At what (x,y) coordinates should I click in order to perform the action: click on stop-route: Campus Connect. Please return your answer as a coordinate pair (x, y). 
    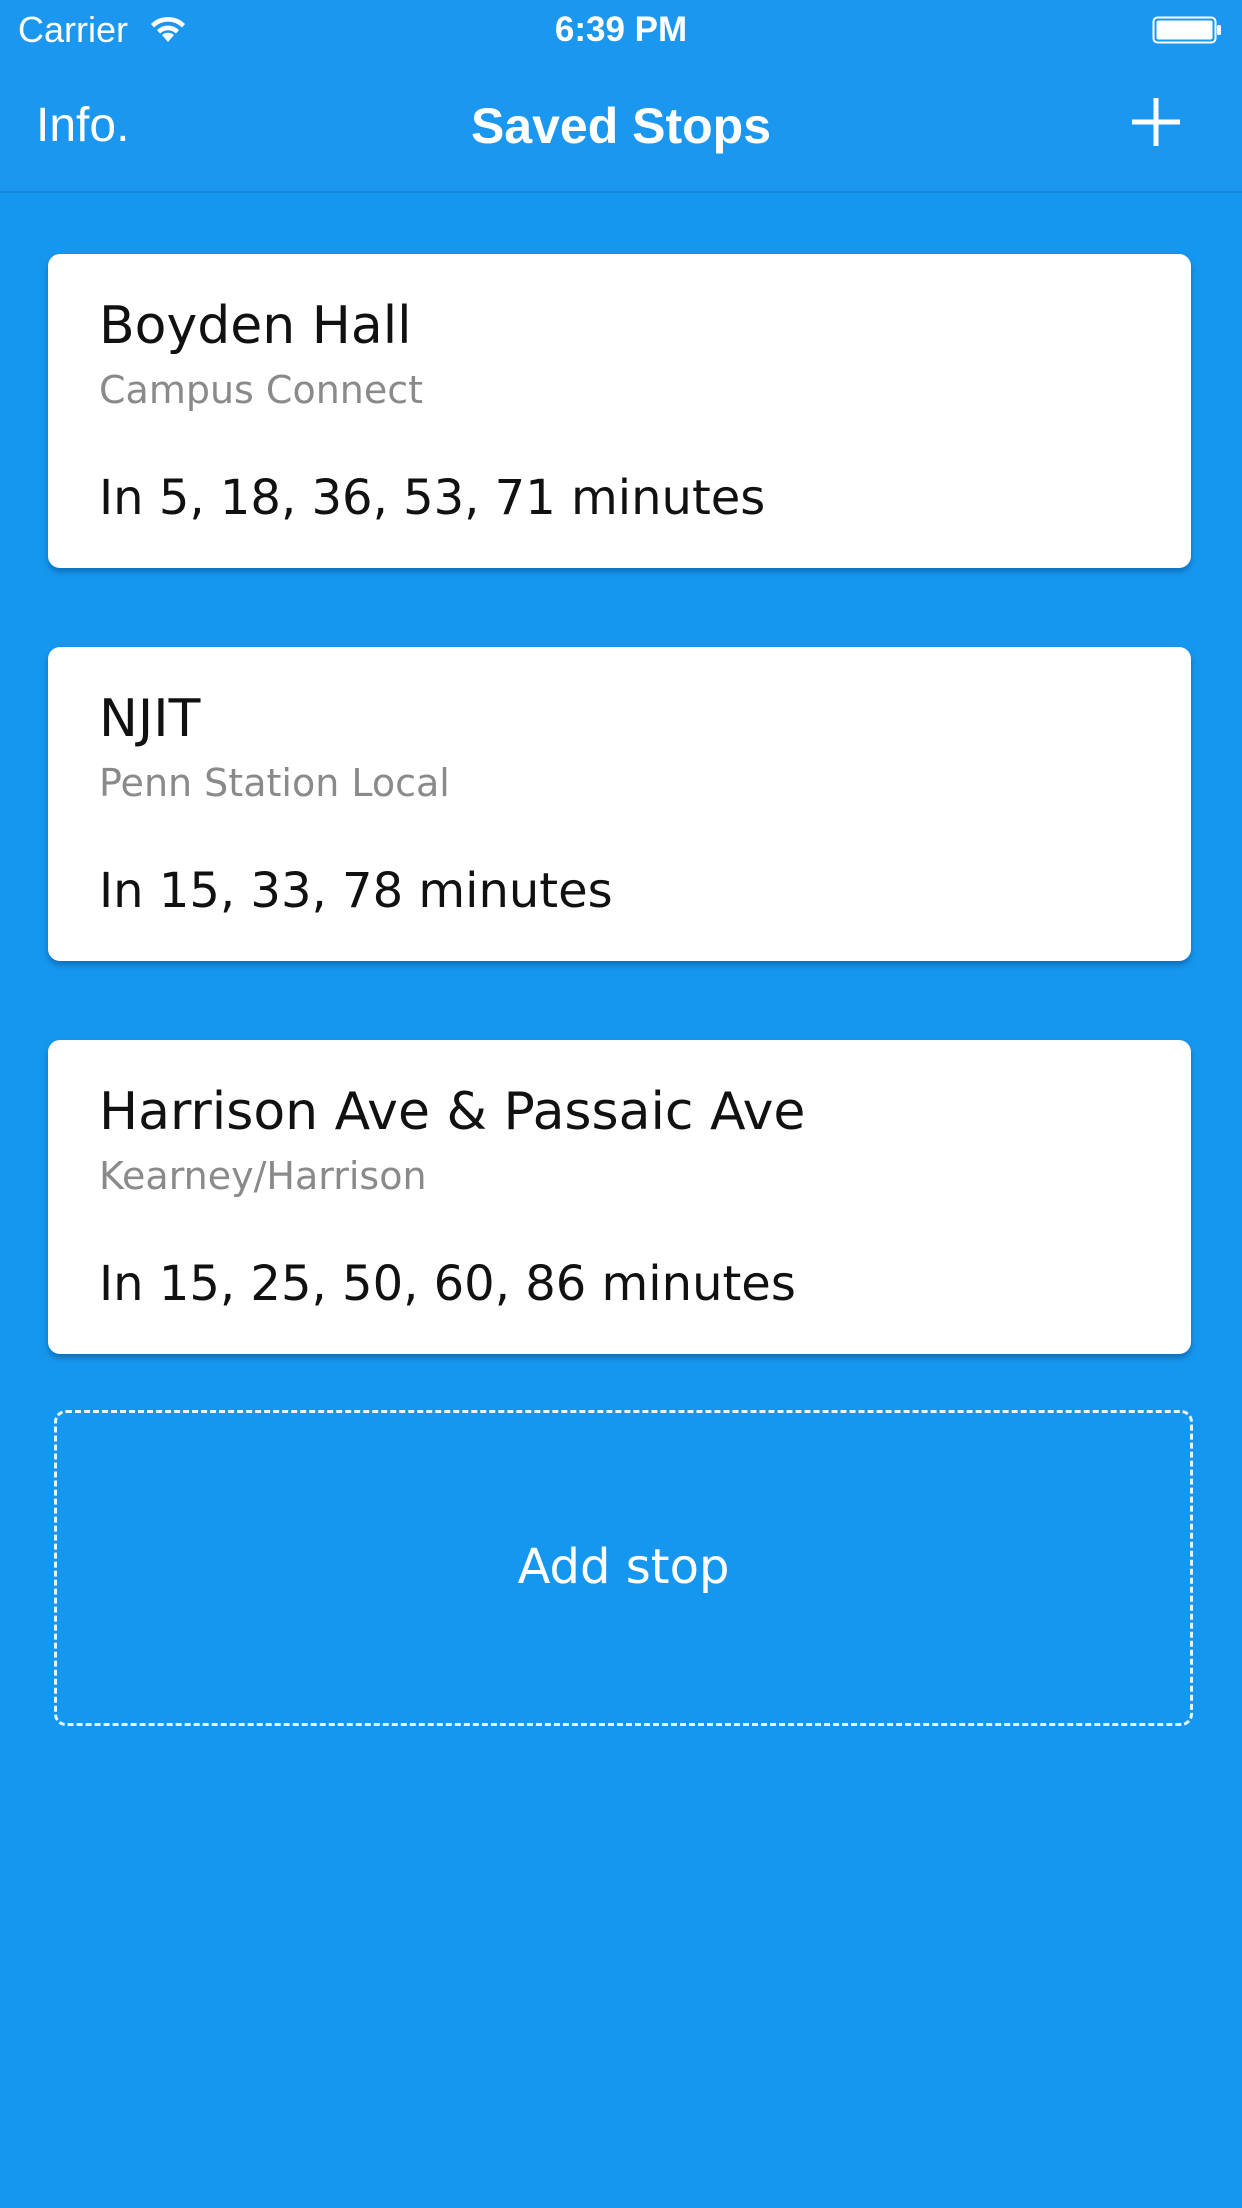
    Looking at the image, I should click on (261, 390).